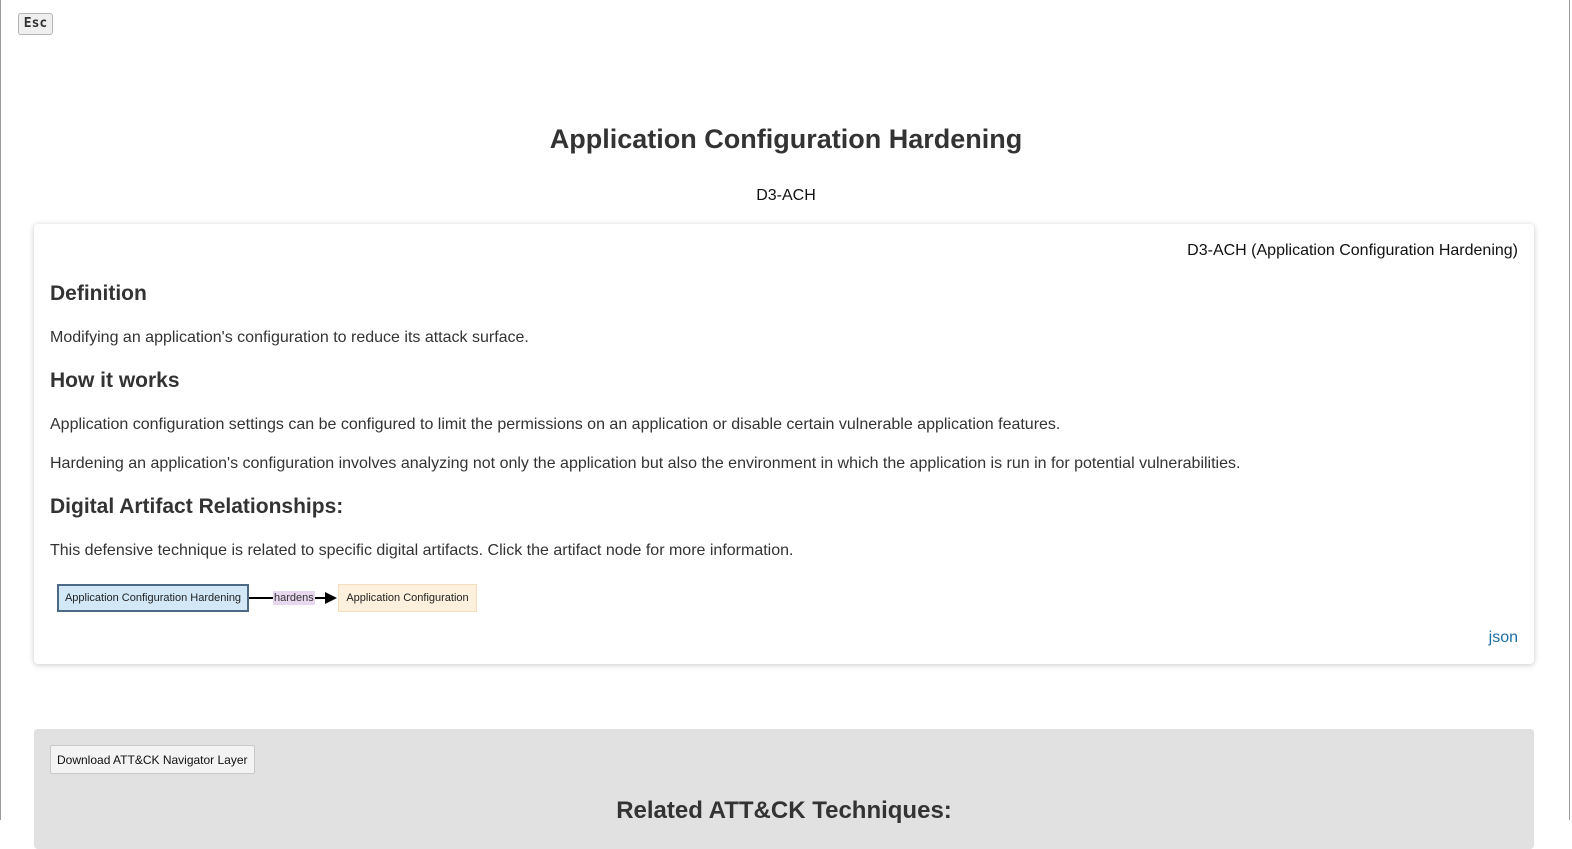 This screenshot has width=1572, height=849. Describe the element at coordinates (786, 195) in the screenshot. I see `technique-id: D3-ACH` at that location.